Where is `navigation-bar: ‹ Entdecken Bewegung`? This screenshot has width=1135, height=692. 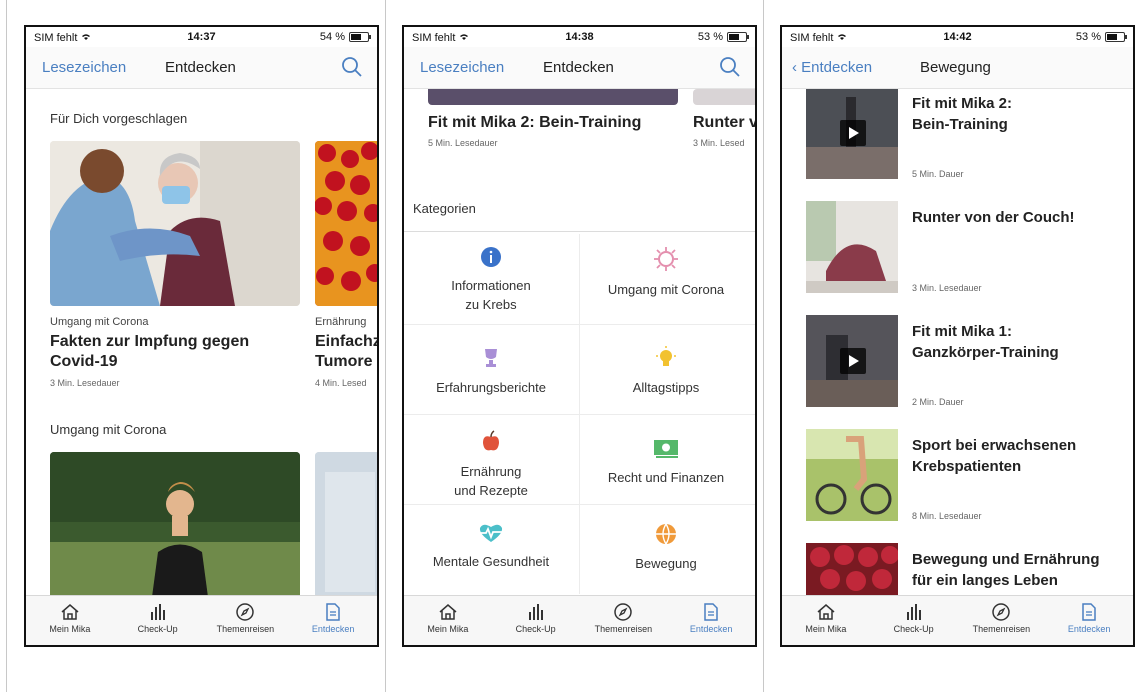
navigation-bar: ‹ Entdecken Bewegung is located at coordinates (957, 68).